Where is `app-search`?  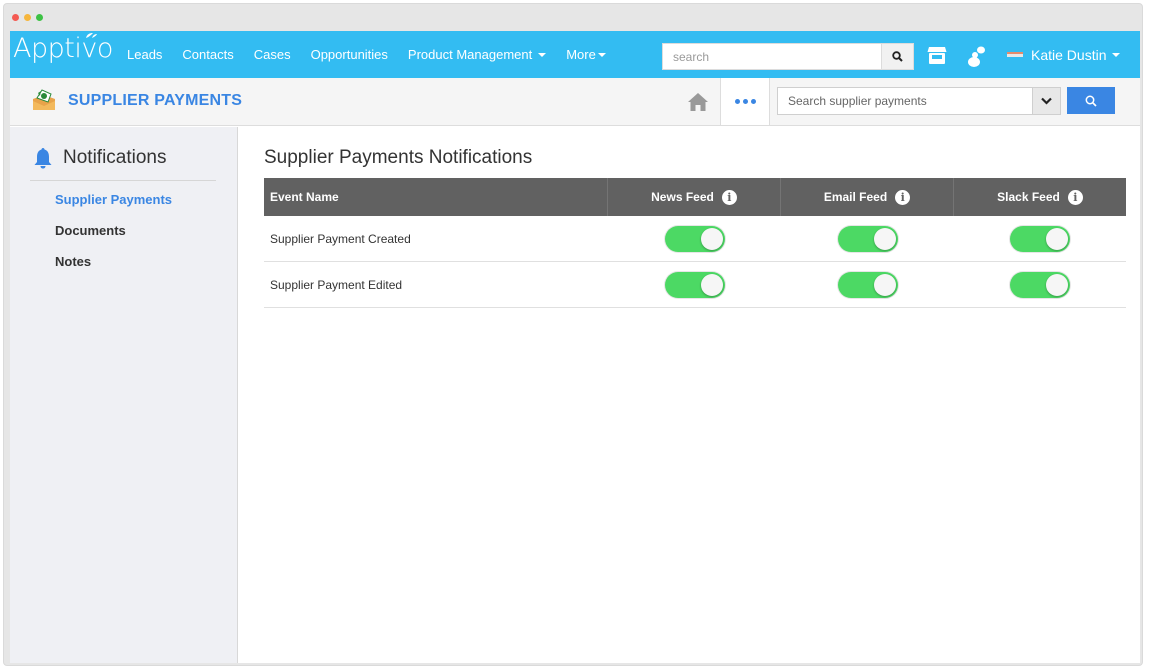
app-search is located at coordinates (919, 101).